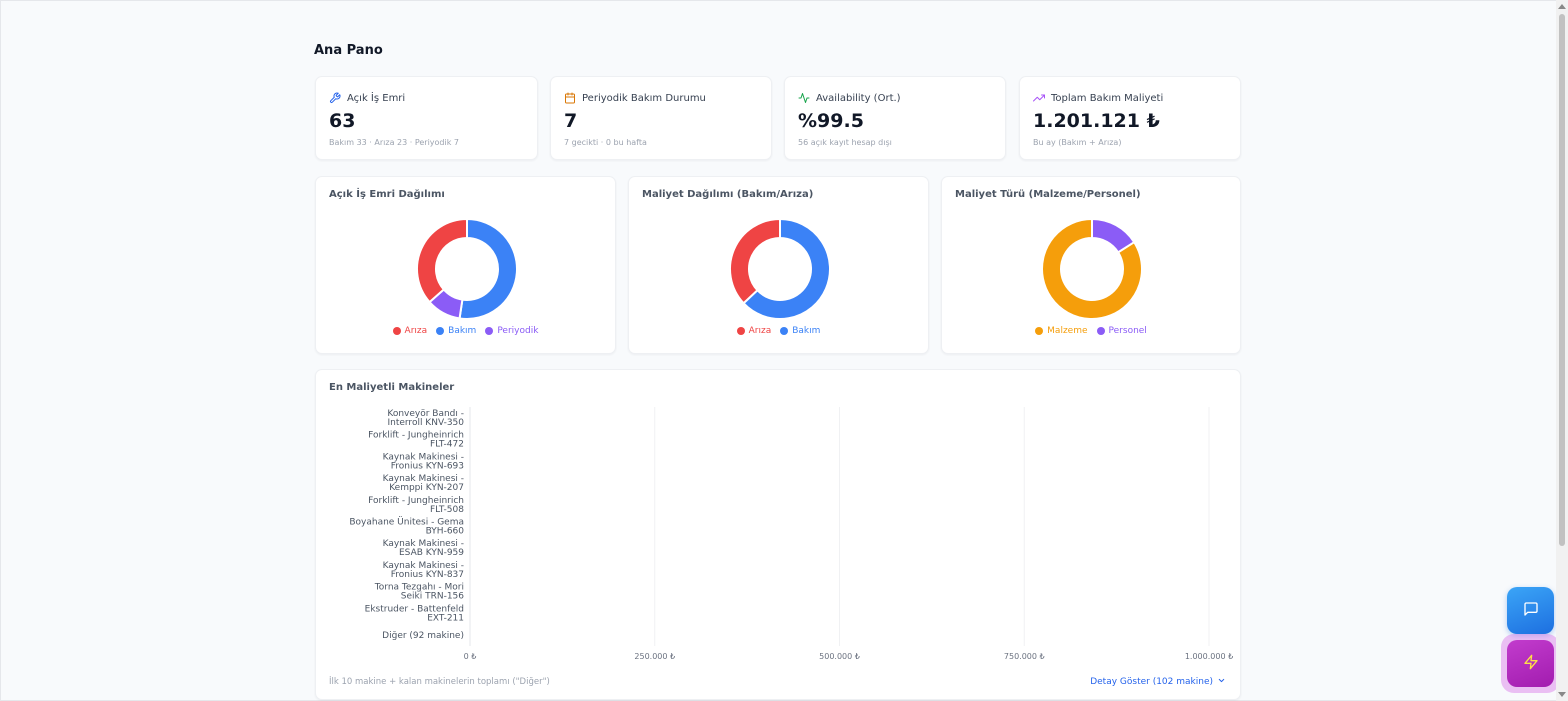 The width and height of the screenshot is (1568, 701). What do you see at coordinates (1107, 98) in the screenshot?
I see `stat-label: Toplam Bakım Maliyeti` at bounding box center [1107, 98].